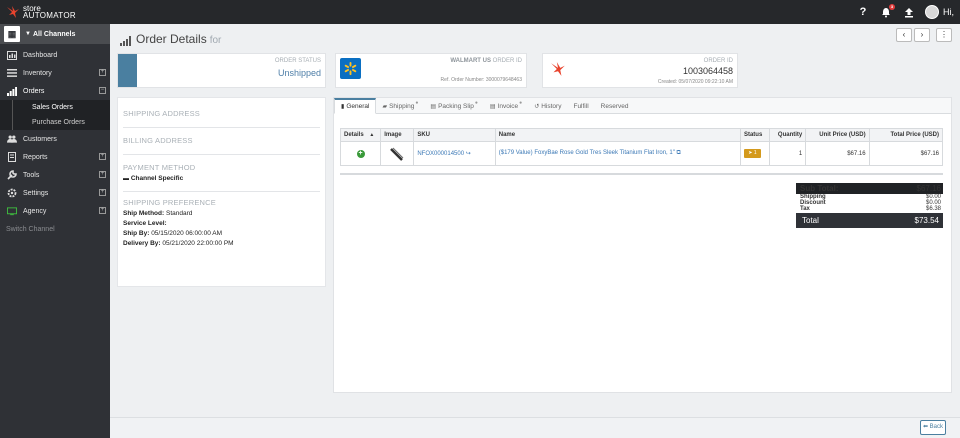 This screenshot has width=960, height=438. I want to click on channels-label: All Channels, so click(54, 34).